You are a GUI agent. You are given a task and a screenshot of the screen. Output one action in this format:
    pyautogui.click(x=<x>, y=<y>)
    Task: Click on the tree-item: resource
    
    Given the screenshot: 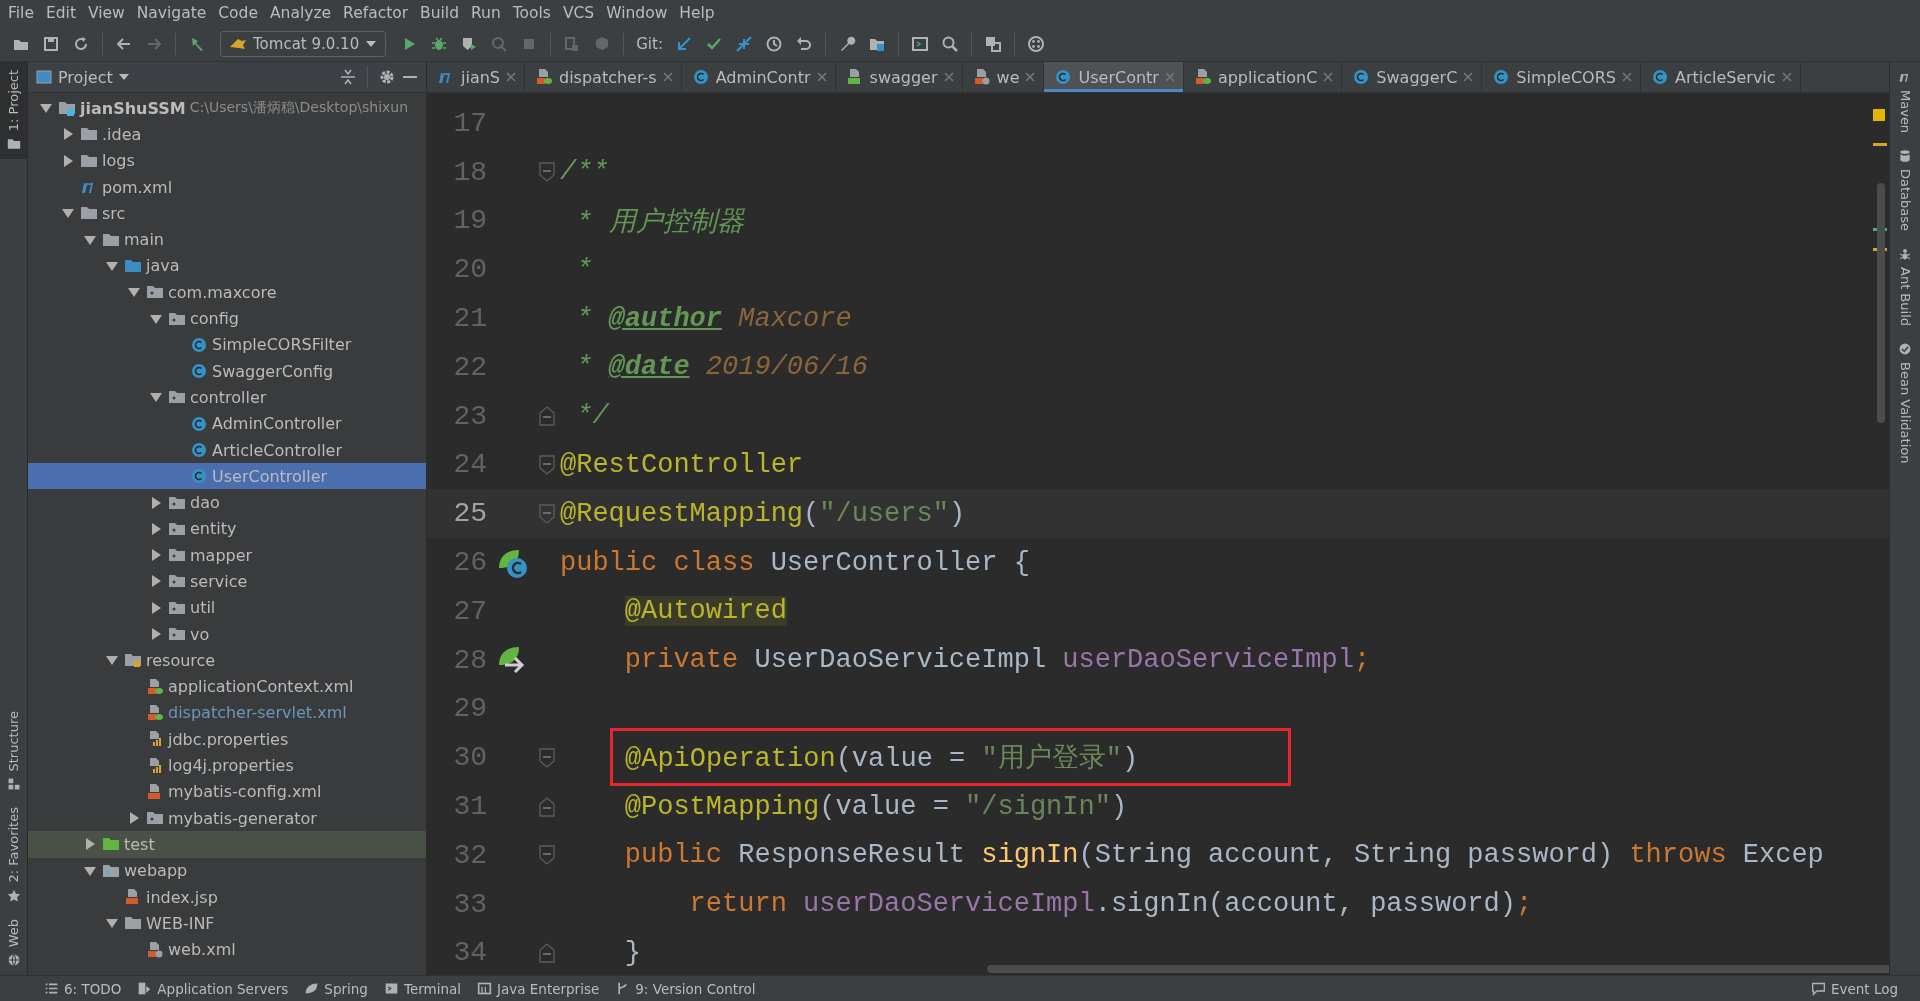 What is the action you would take?
    pyautogui.click(x=227, y=660)
    